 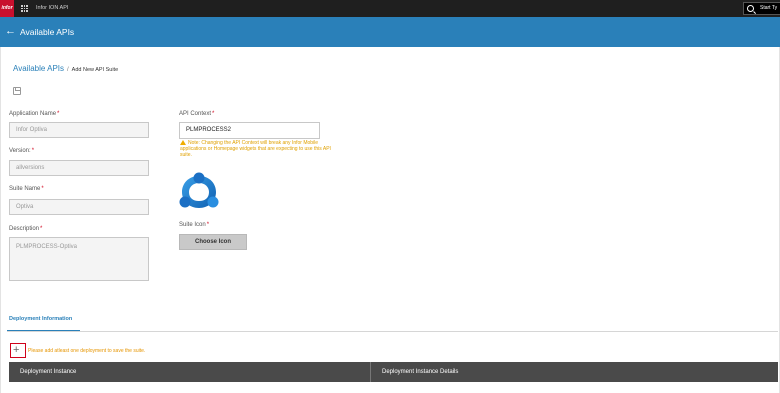 What do you see at coordinates (769, 8) in the screenshot?
I see `search-placeholder: Start Ty` at bounding box center [769, 8].